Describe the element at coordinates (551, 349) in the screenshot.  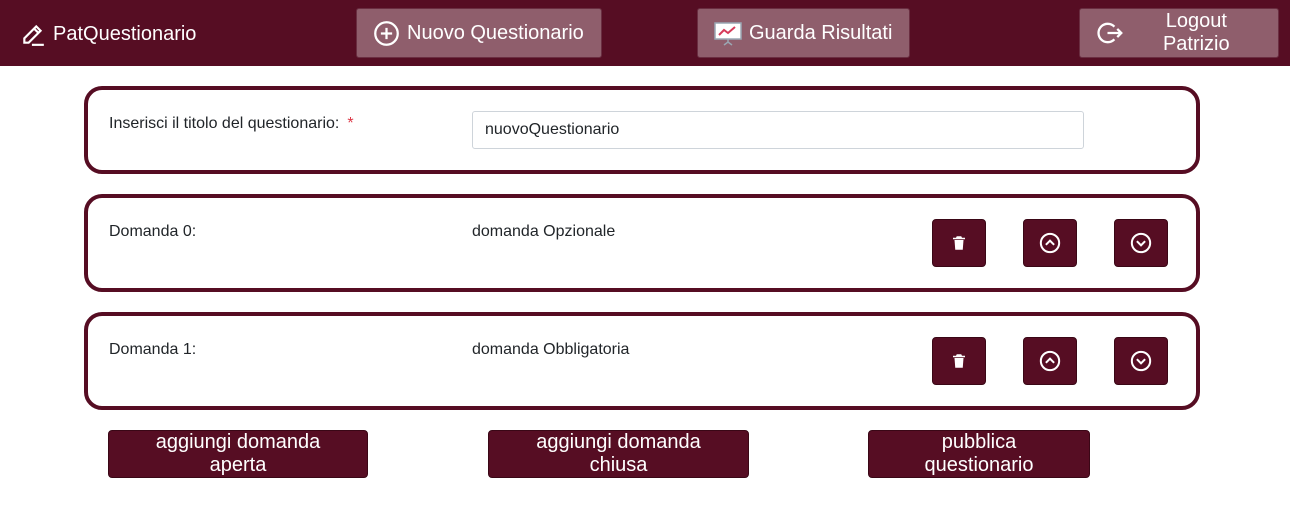
I see `question-text: domanda Obbligatoria` at that location.